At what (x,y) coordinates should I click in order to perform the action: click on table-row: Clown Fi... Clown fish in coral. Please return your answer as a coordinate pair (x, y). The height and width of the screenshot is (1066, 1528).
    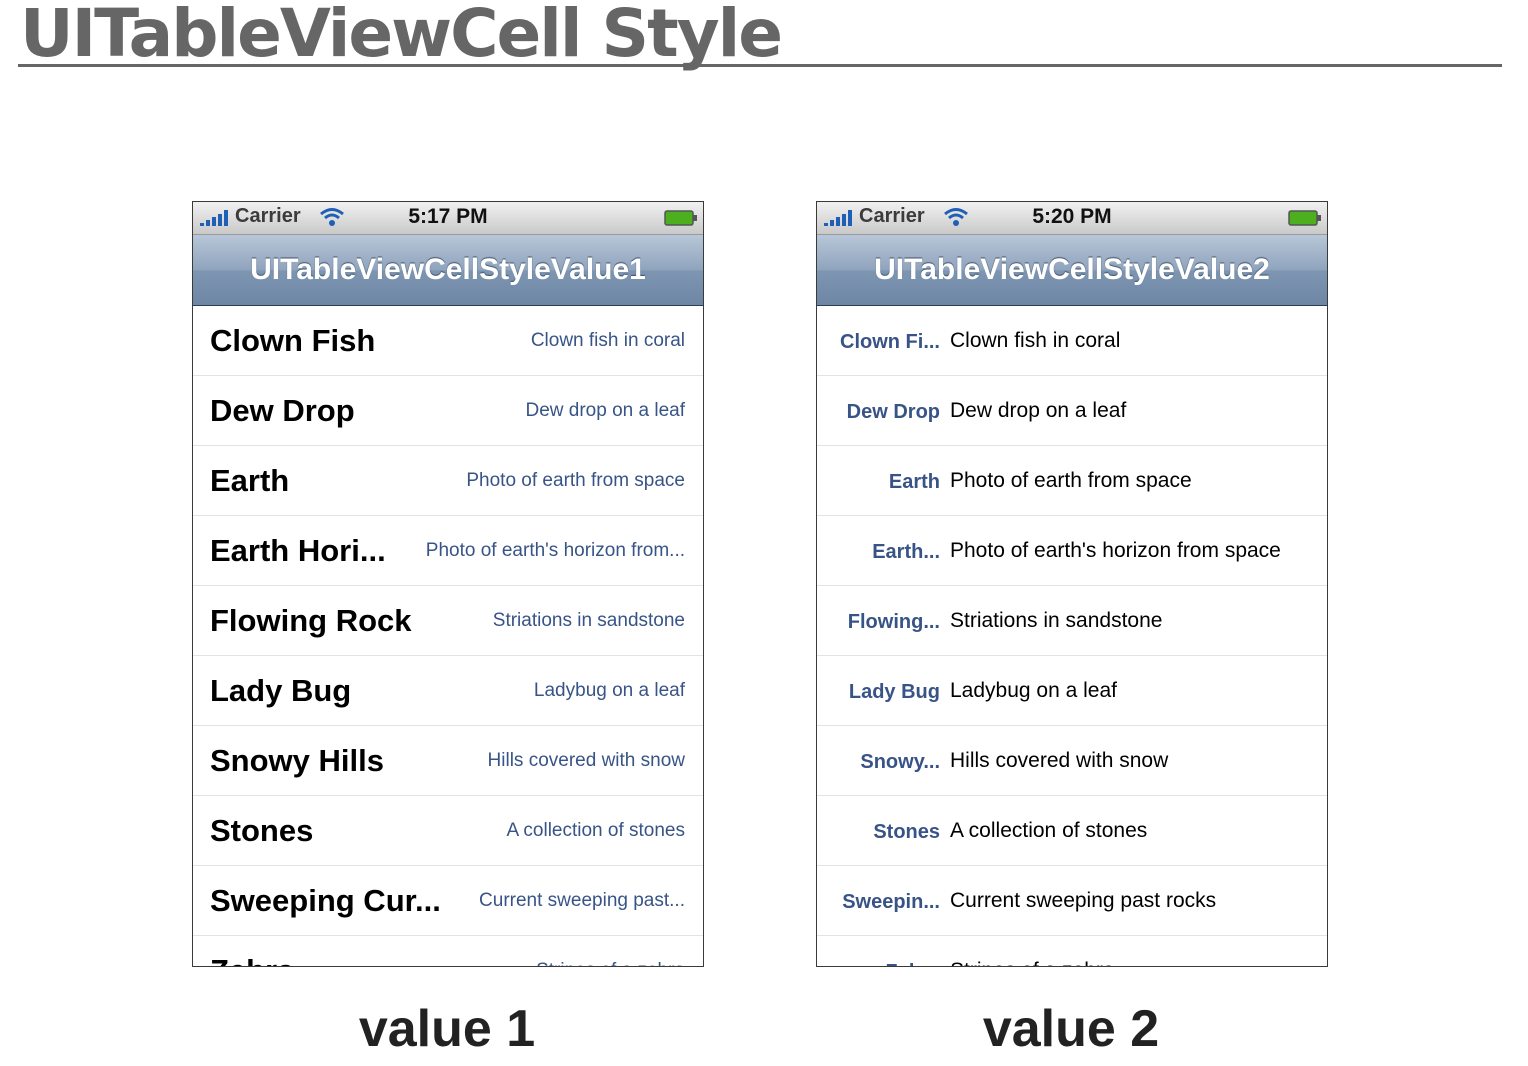
    Looking at the image, I should click on (1072, 341).